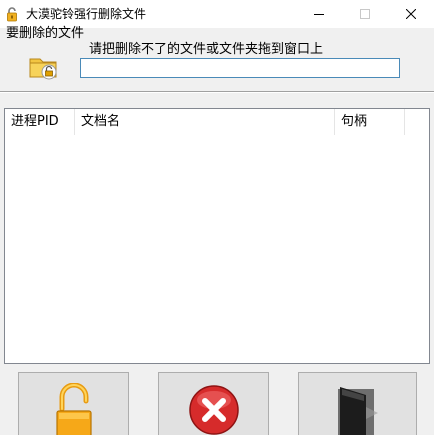 The image size is (434, 435). What do you see at coordinates (45, 33) in the screenshot?
I see `section-label: 要删除的文件` at bounding box center [45, 33].